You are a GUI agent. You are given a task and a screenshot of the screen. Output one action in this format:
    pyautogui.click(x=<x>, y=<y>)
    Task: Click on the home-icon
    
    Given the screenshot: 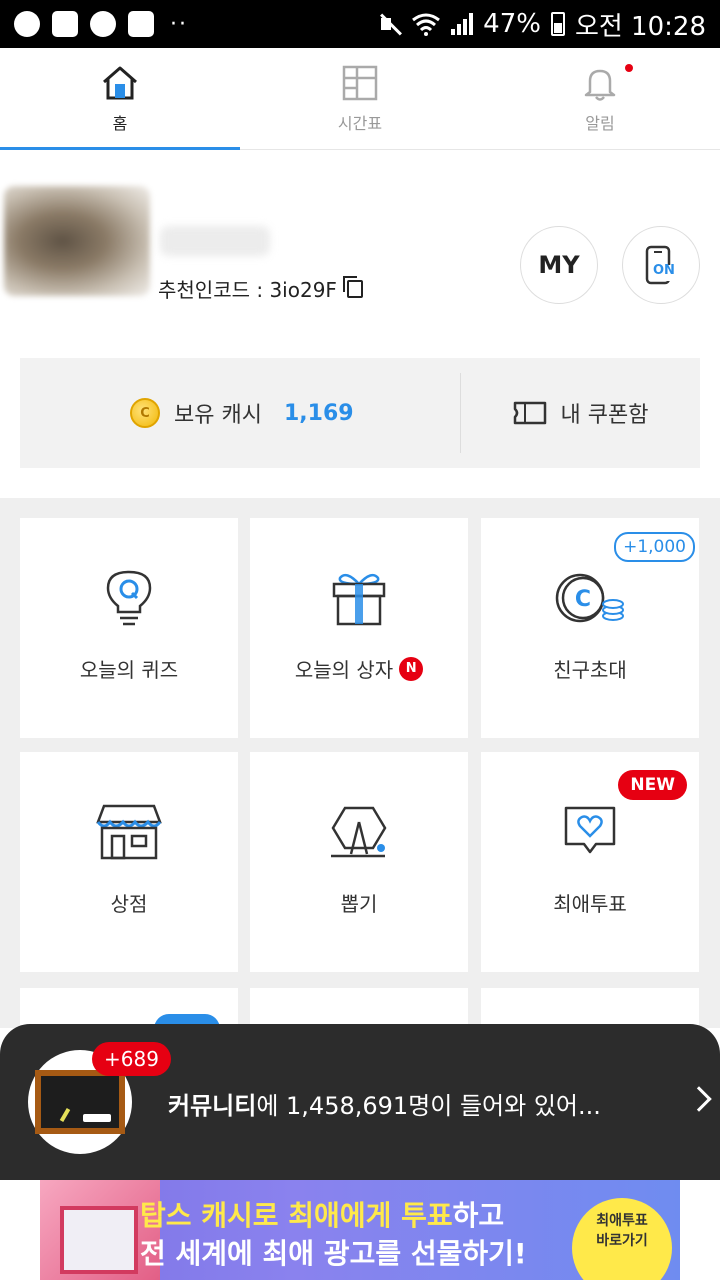 What is the action you would take?
    pyautogui.click(x=120, y=83)
    